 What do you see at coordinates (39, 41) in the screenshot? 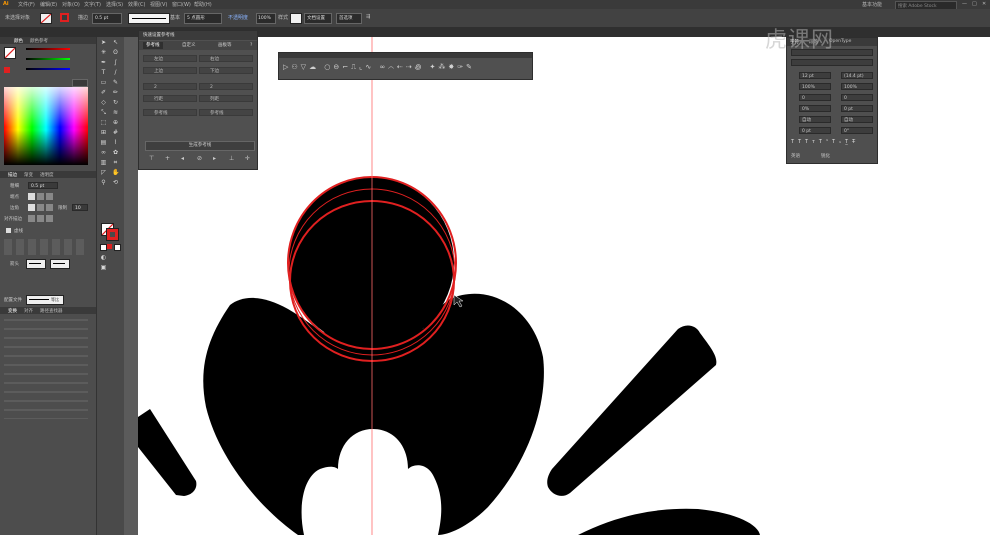
I see `tab-color-guide: 颜色参考` at bounding box center [39, 41].